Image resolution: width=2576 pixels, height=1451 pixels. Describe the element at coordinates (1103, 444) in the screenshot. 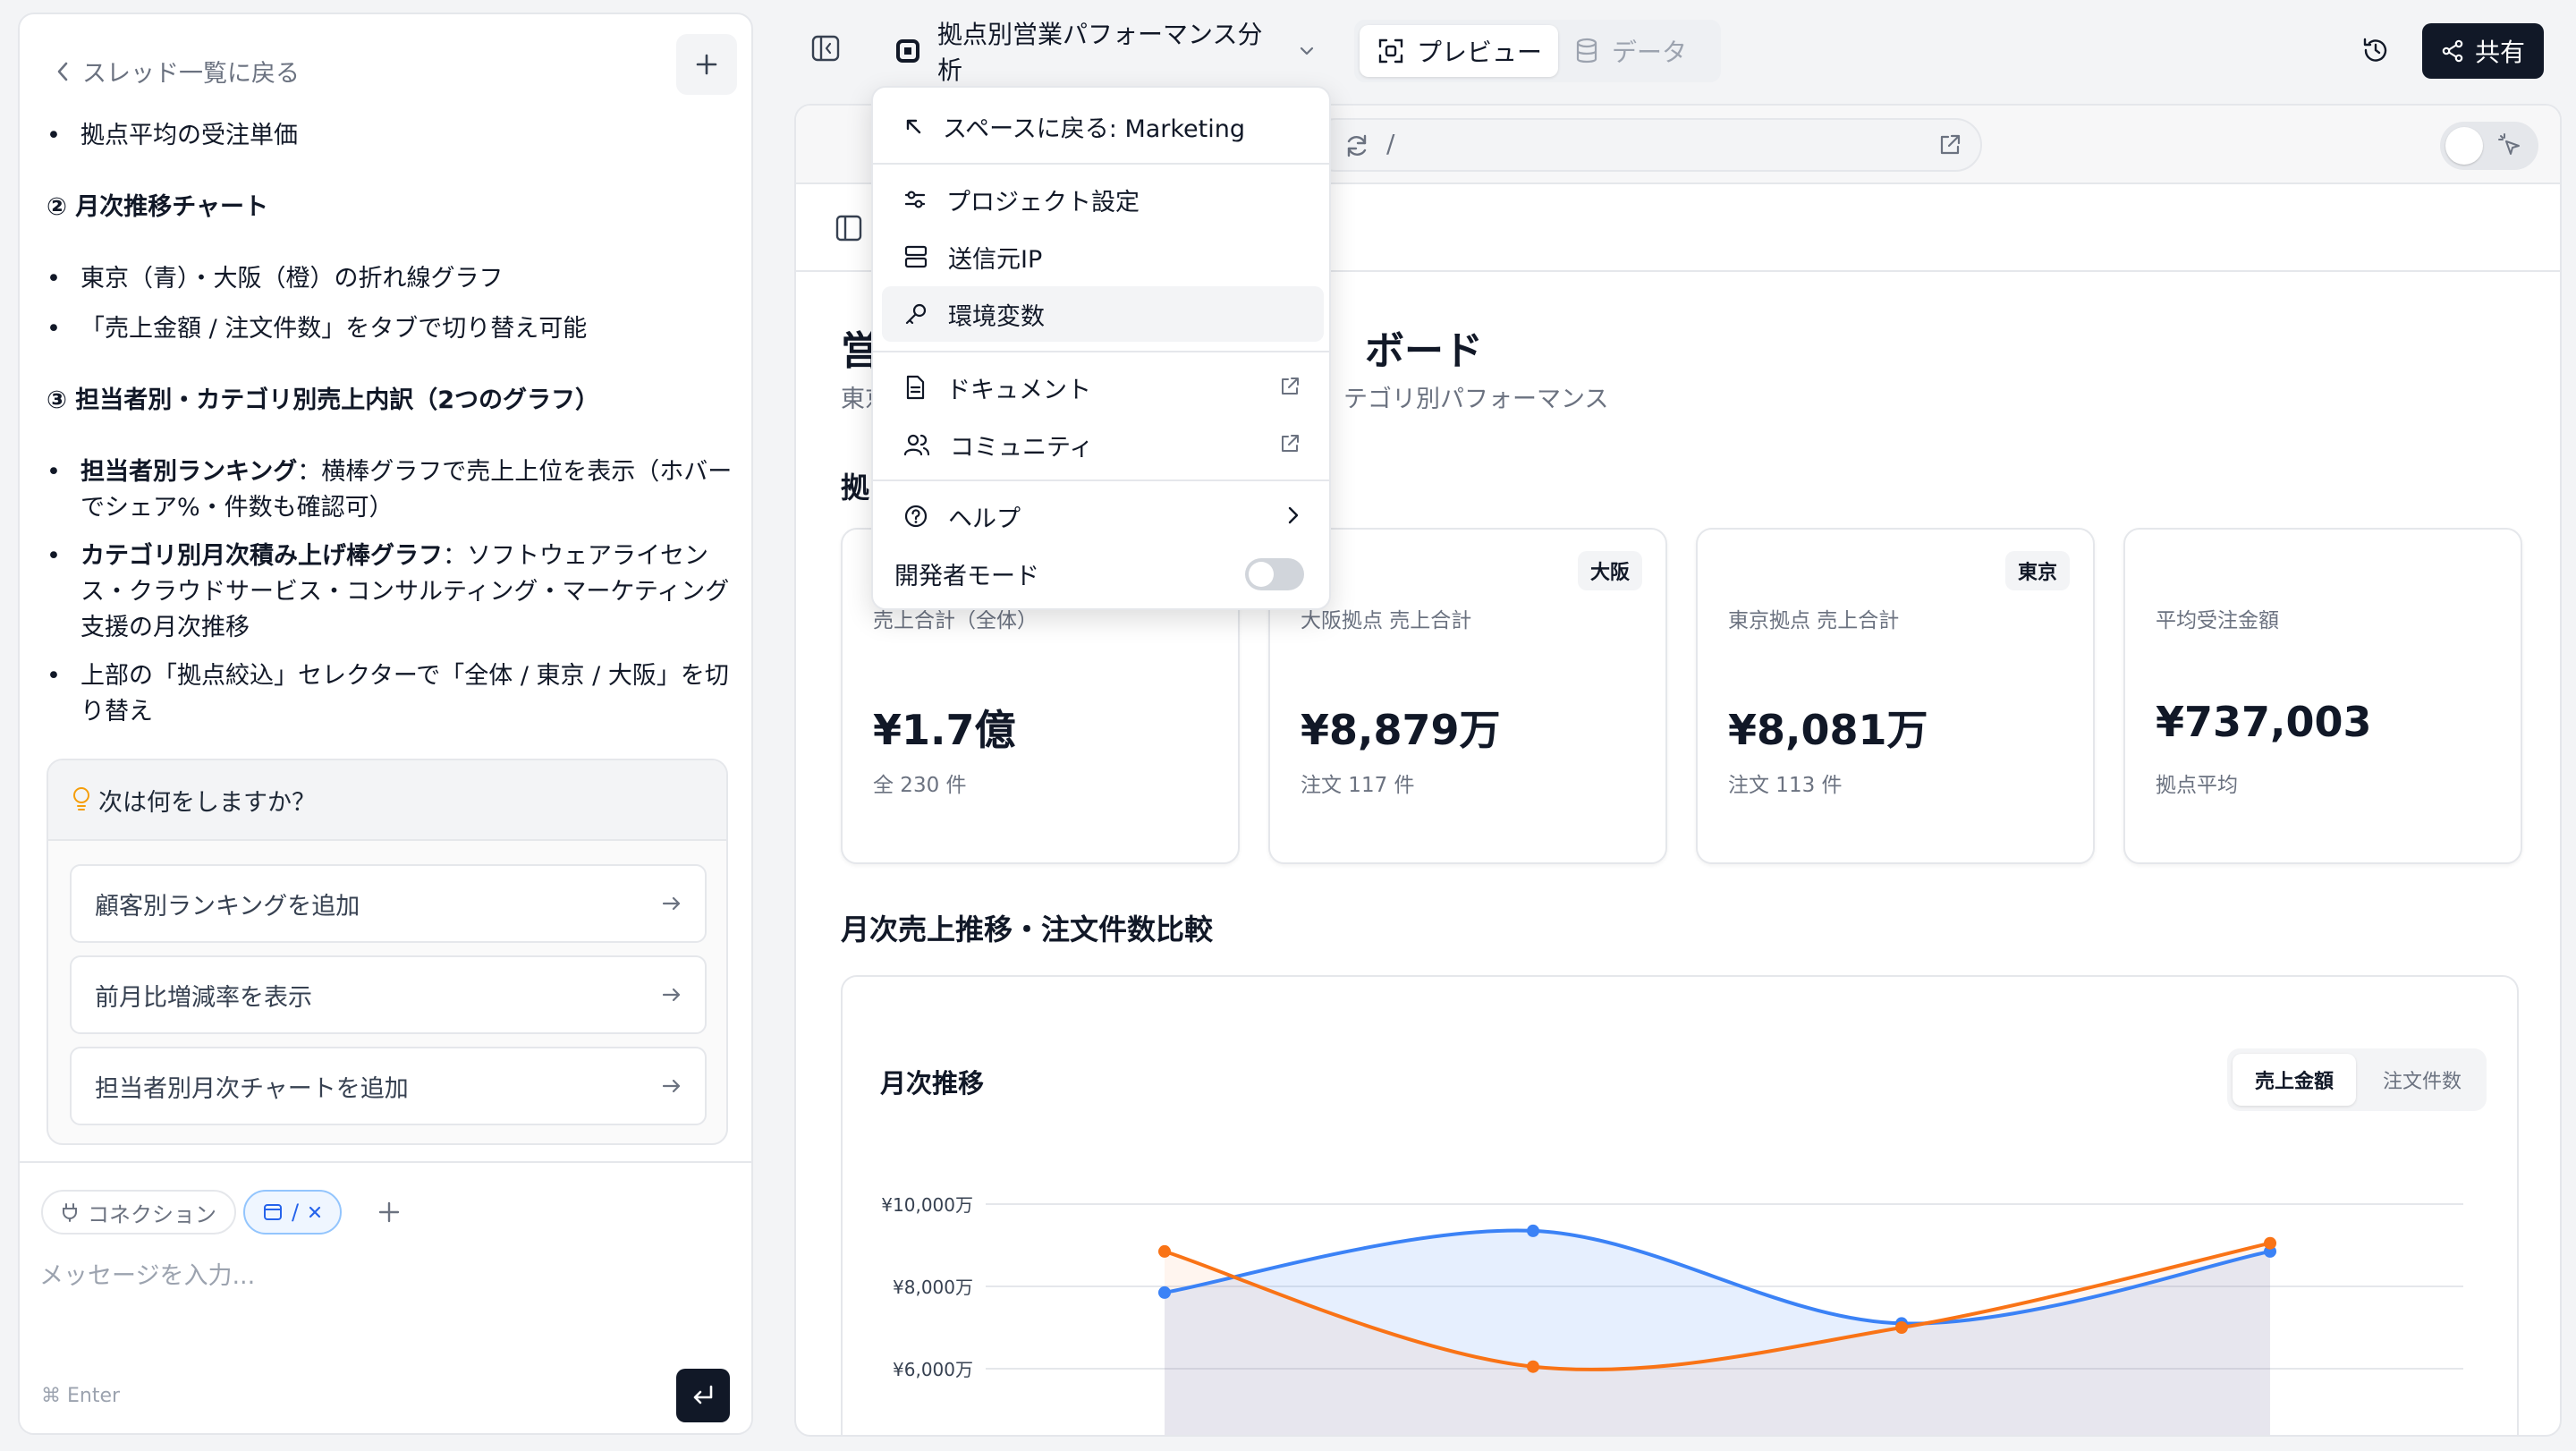

I see `menu-item-community: コミュニティ` at that location.